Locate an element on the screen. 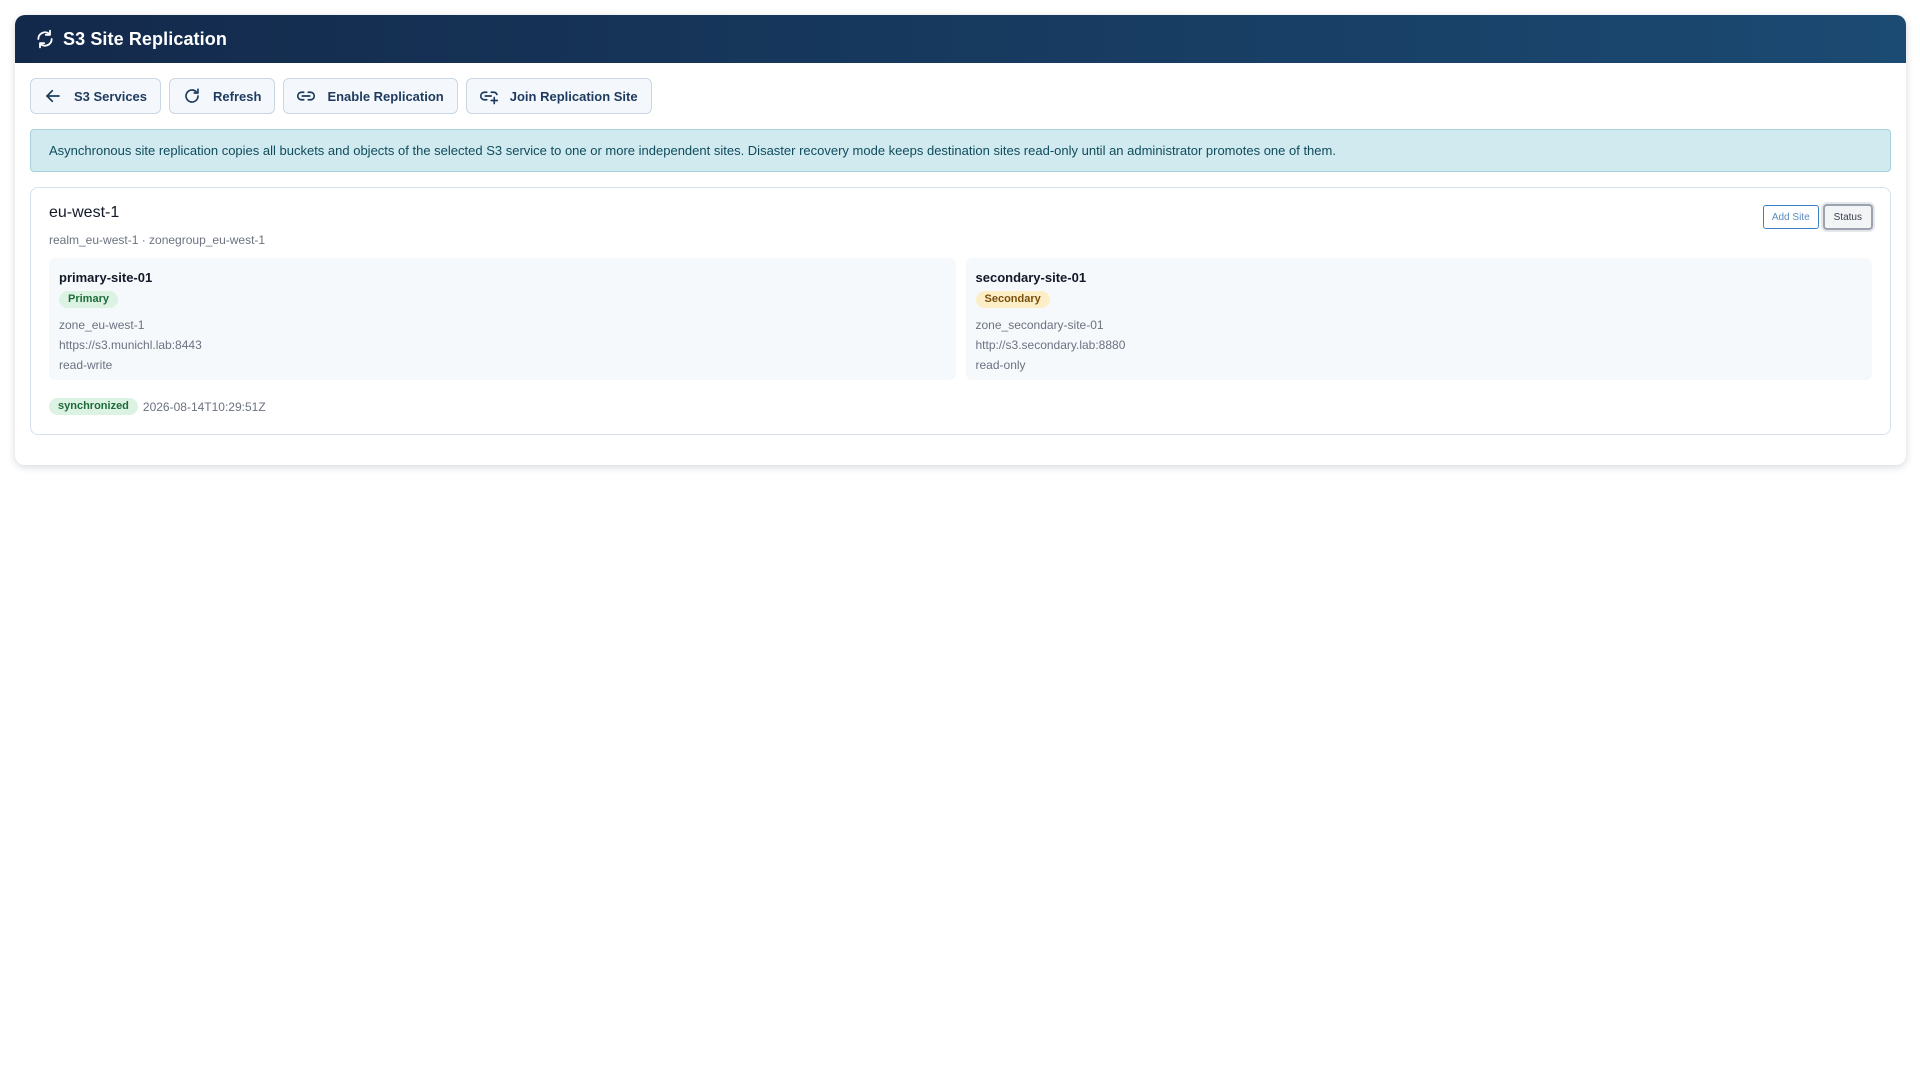 The image size is (1920, 1080). site-endpoint: https://s3.munichl.lab:8443 is located at coordinates (130, 345).